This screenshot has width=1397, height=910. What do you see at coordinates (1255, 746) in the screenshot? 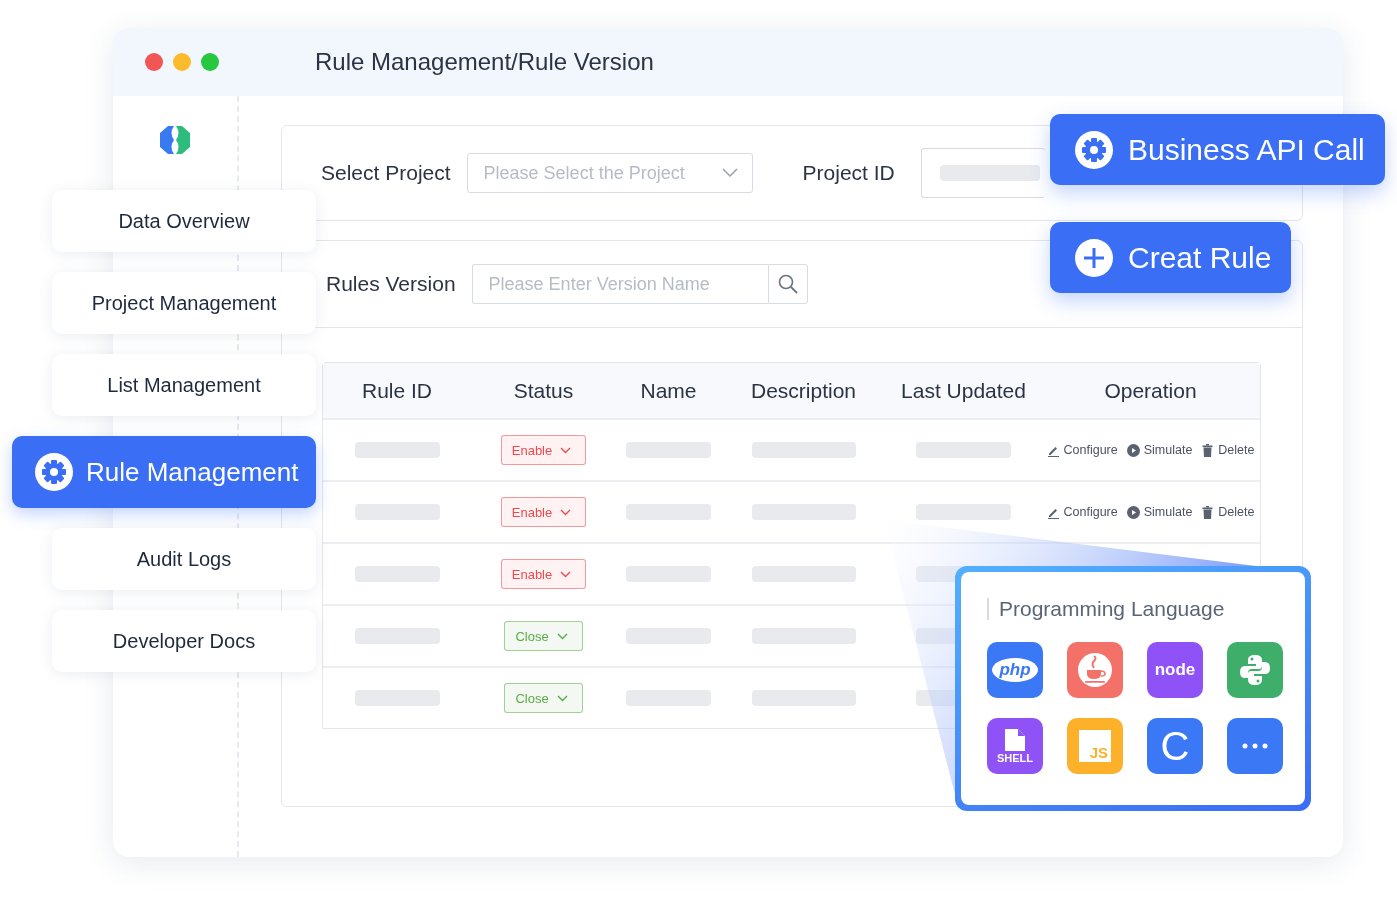
I see `more-icon` at bounding box center [1255, 746].